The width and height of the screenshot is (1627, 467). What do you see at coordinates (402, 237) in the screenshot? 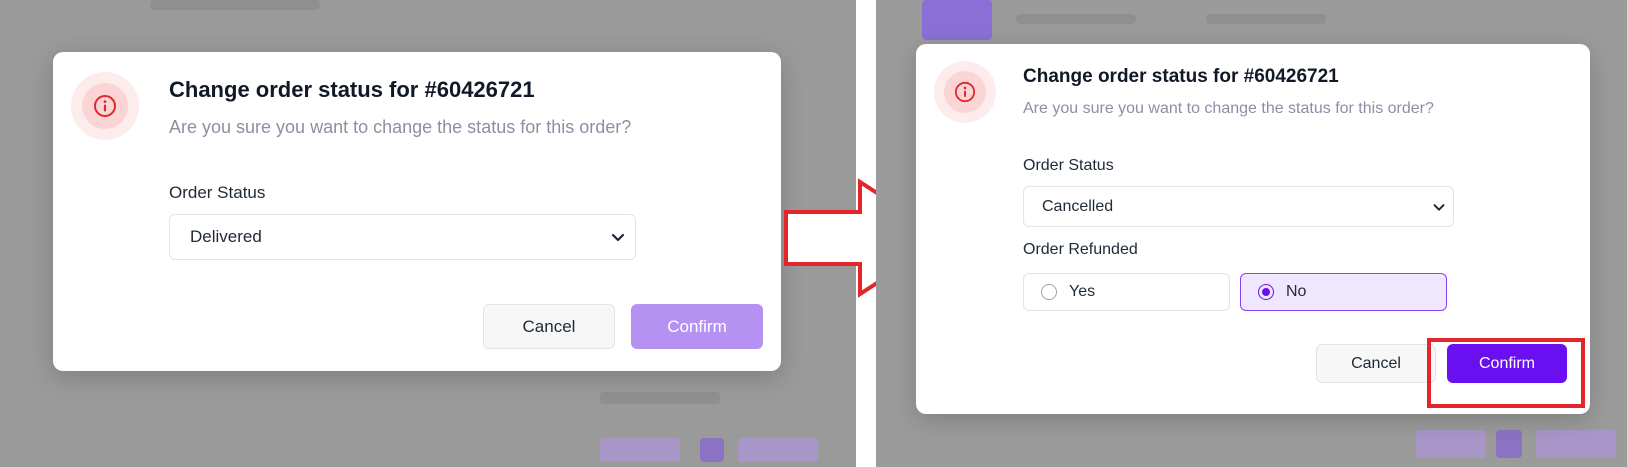
I see `order-status-select: Delivered` at bounding box center [402, 237].